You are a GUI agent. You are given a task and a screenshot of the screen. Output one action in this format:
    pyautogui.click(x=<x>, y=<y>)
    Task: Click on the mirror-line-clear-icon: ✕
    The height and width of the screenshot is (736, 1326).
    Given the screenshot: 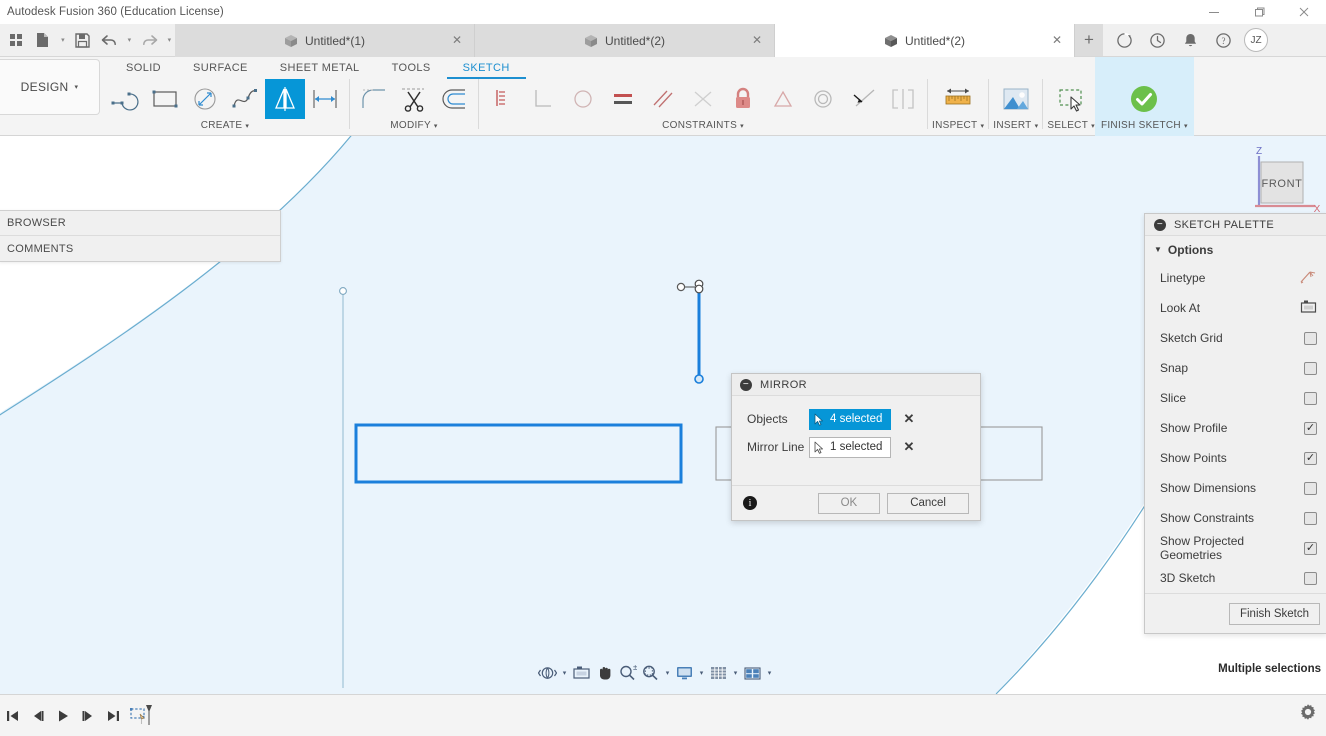 What is the action you would take?
    pyautogui.click(x=908, y=447)
    